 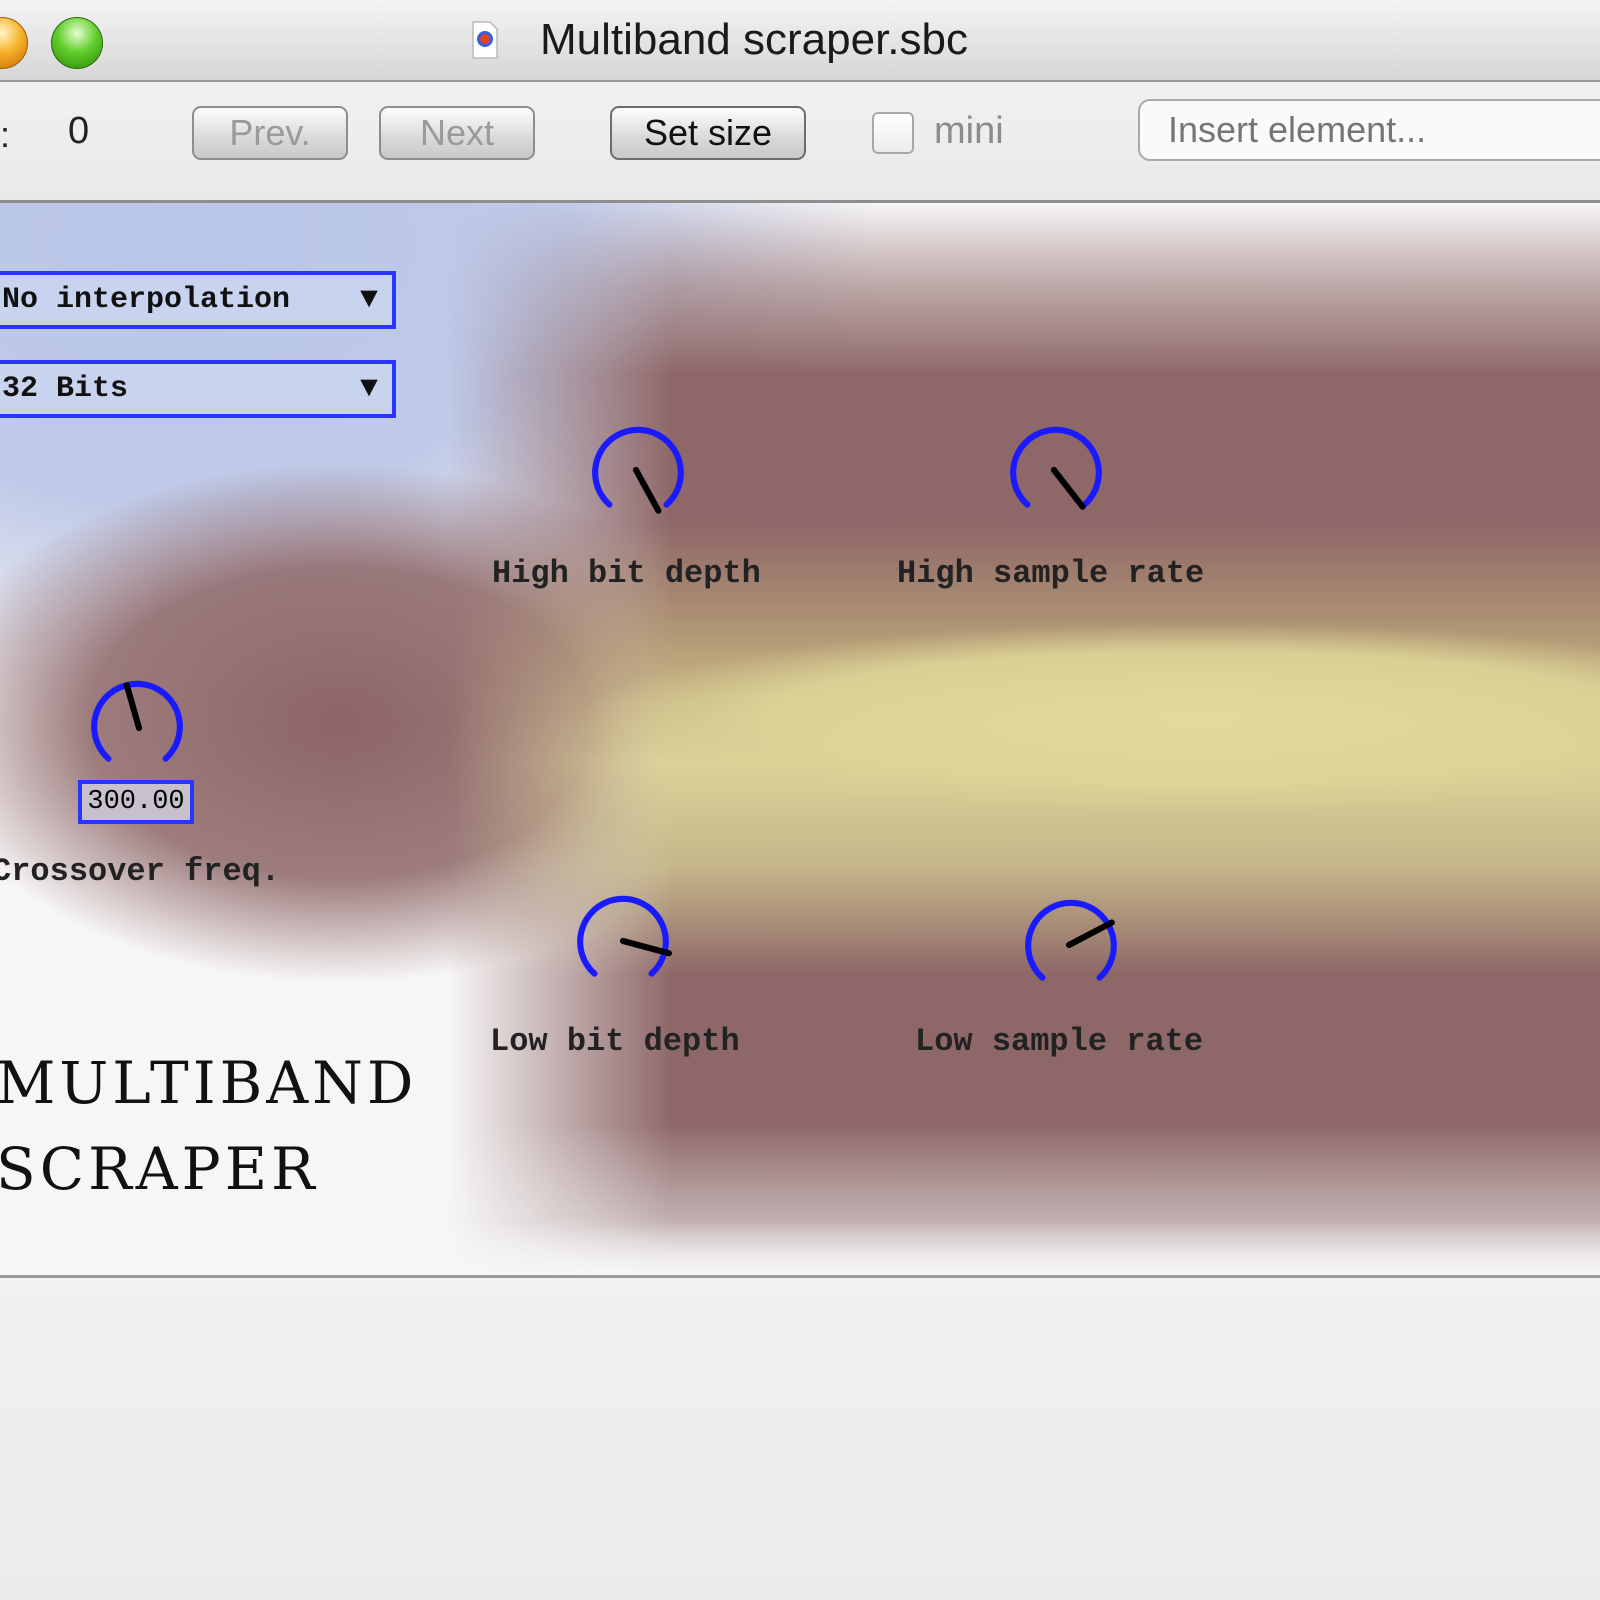 I want to click on document-icon, so click(x=485, y=40).